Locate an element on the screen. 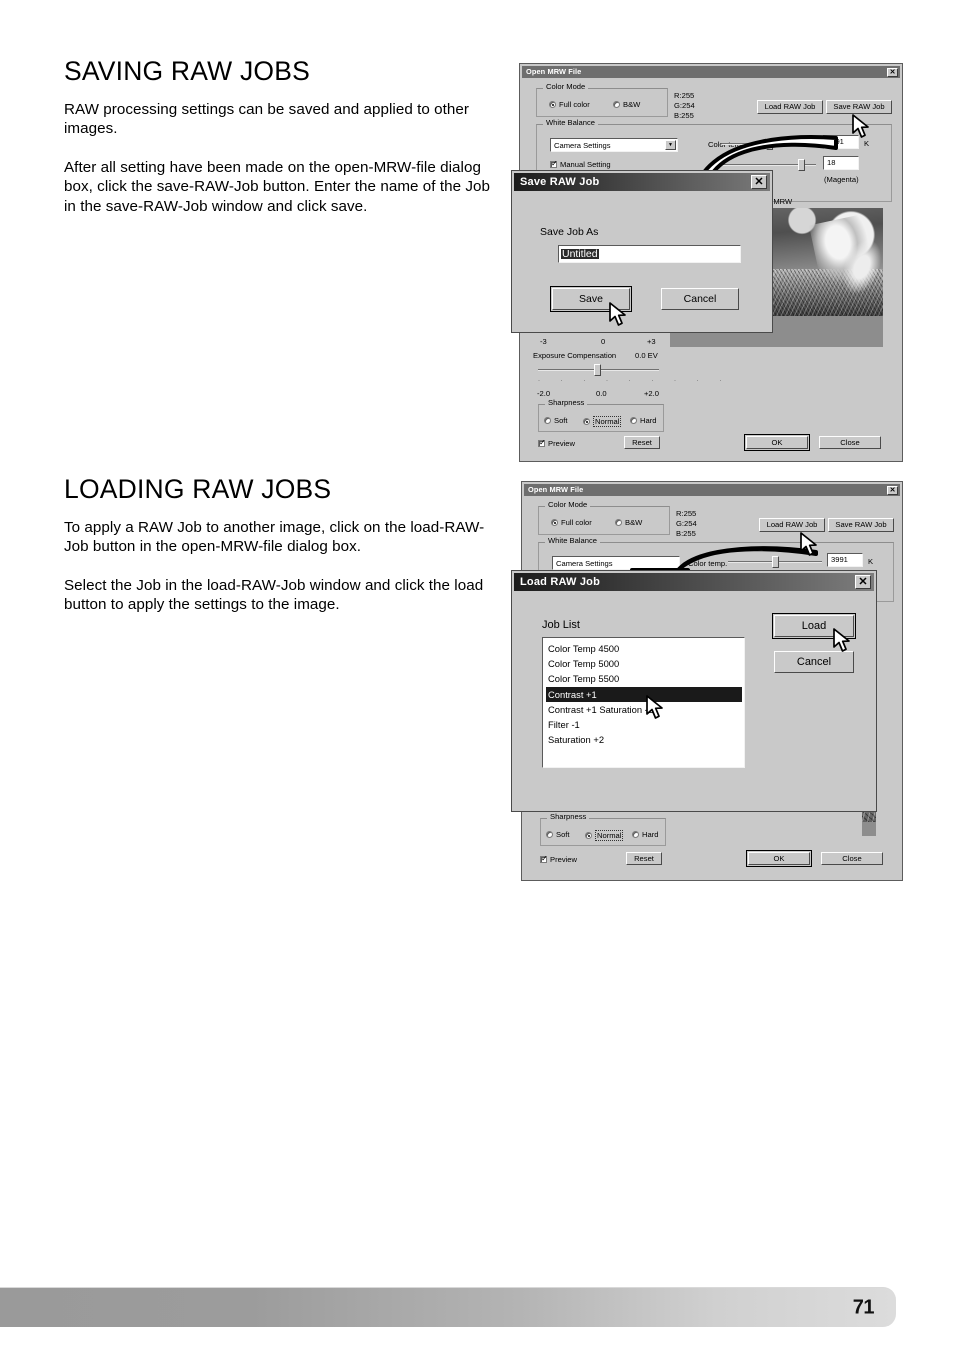 Image resolution: width=954 pixels, height=1352 pixels. preview-checkbox: Preview is located at coordinates (556, 443).